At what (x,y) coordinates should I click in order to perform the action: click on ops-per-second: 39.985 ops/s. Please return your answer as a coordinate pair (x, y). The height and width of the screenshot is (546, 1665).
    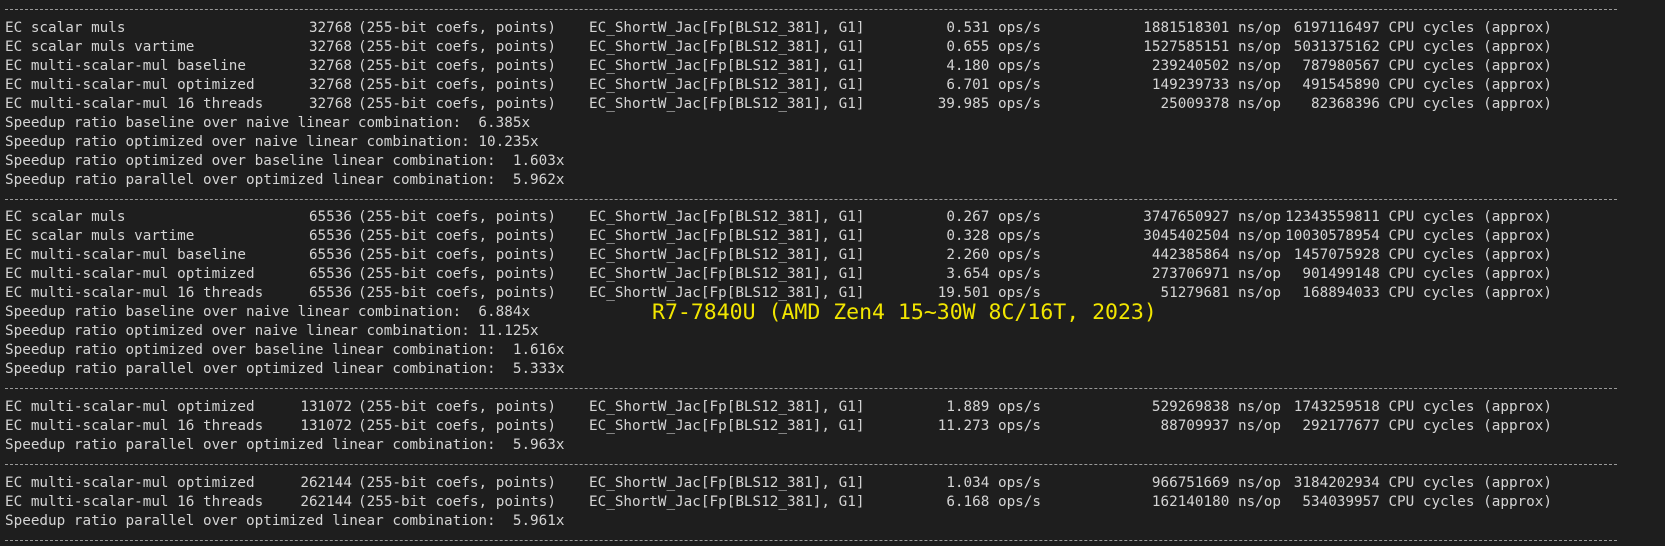
    Looking at the image, I should click on (989, 103).